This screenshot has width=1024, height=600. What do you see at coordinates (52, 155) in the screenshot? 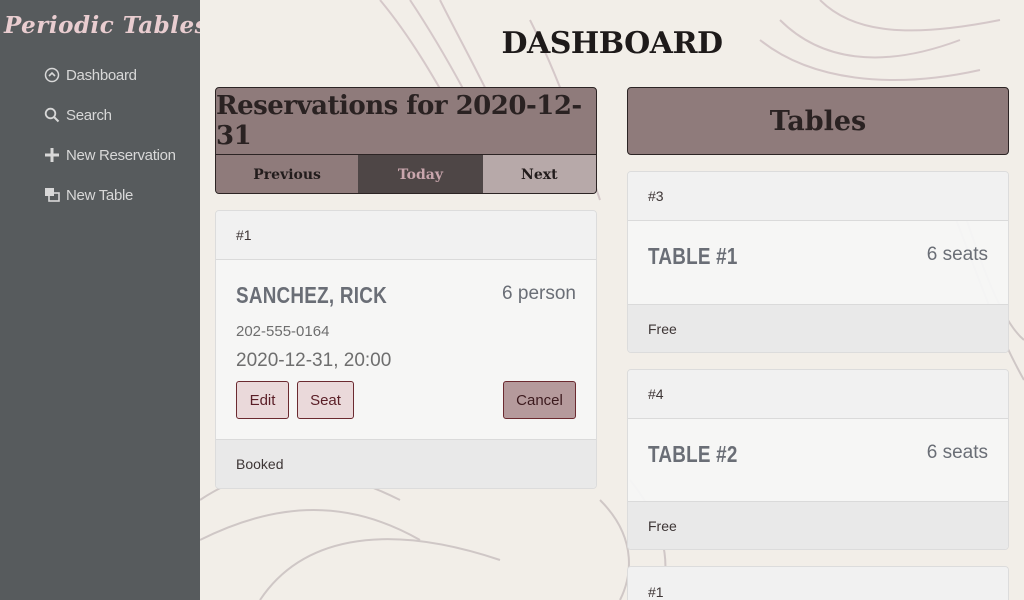
I see `plus-icon` at bounding box center [52, 155].